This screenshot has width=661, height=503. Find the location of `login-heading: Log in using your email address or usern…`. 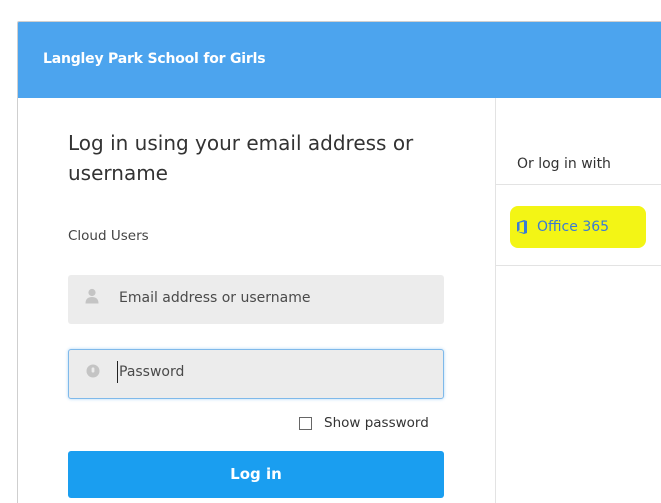

login-heading: Log in using your email address or usern… is located at coordinates (241, 158).